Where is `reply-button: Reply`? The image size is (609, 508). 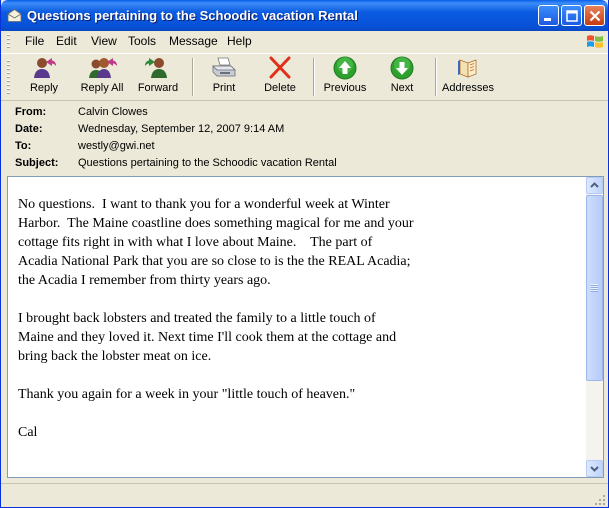 reply-button: Reply is located at coordinates (44, 77).